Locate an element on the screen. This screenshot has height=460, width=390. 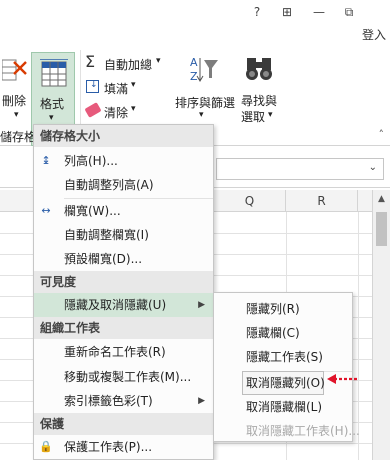
lock-icon: 🔒 is located at coordinates (46, 446).